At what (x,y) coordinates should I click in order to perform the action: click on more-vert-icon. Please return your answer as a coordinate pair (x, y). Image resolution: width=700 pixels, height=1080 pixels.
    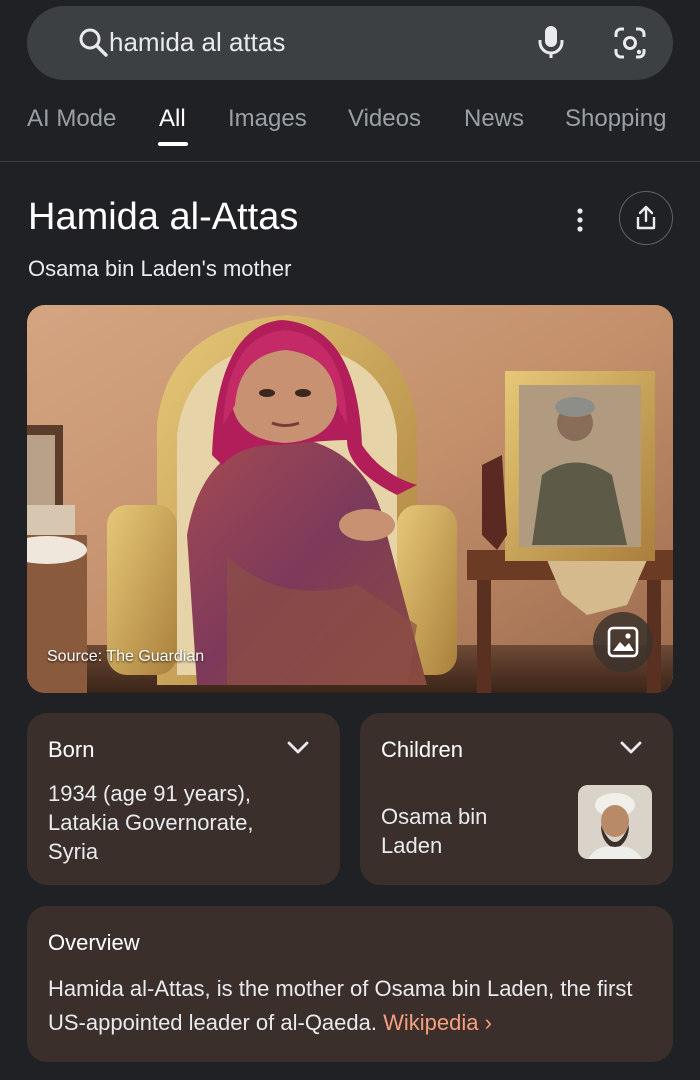
    Looking at the image, I should click on (580, 220).